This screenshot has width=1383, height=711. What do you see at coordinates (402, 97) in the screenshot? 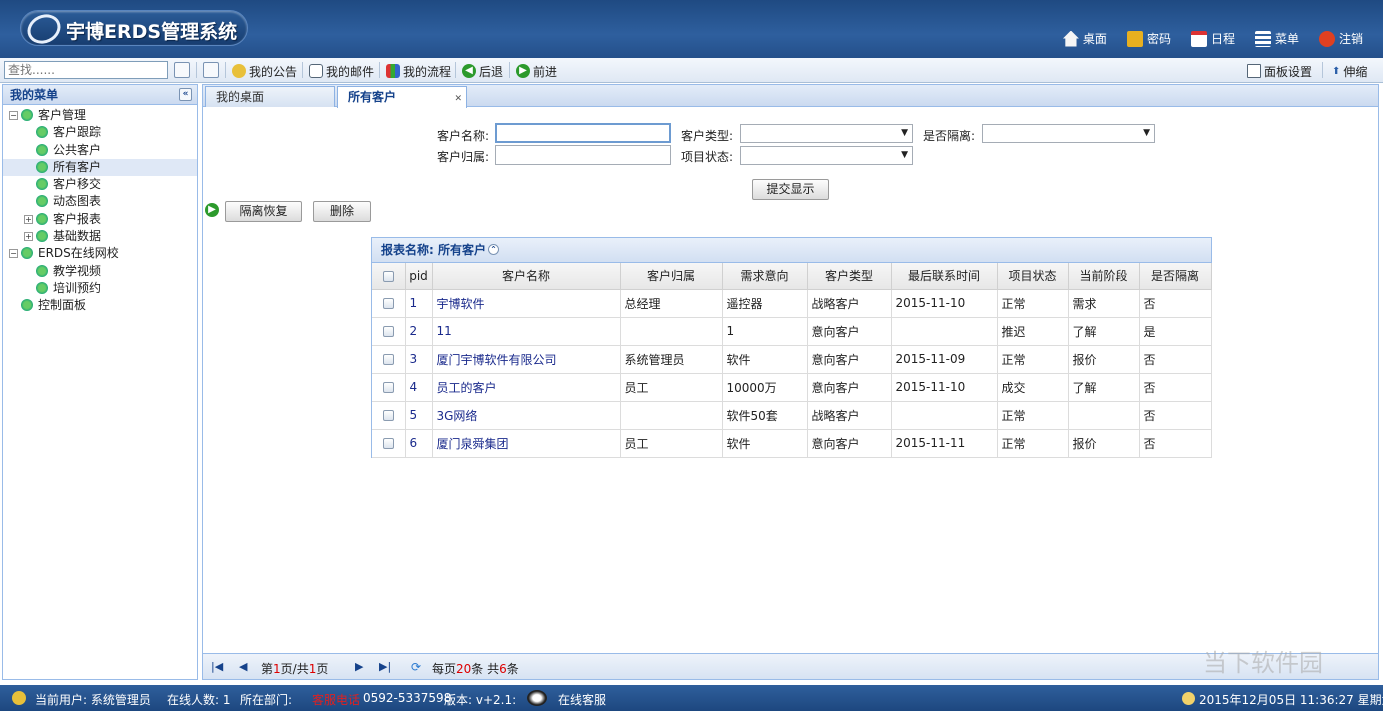
I see `tab-all-customers: 所有客户 ✕` at bounding box center [402, 97].